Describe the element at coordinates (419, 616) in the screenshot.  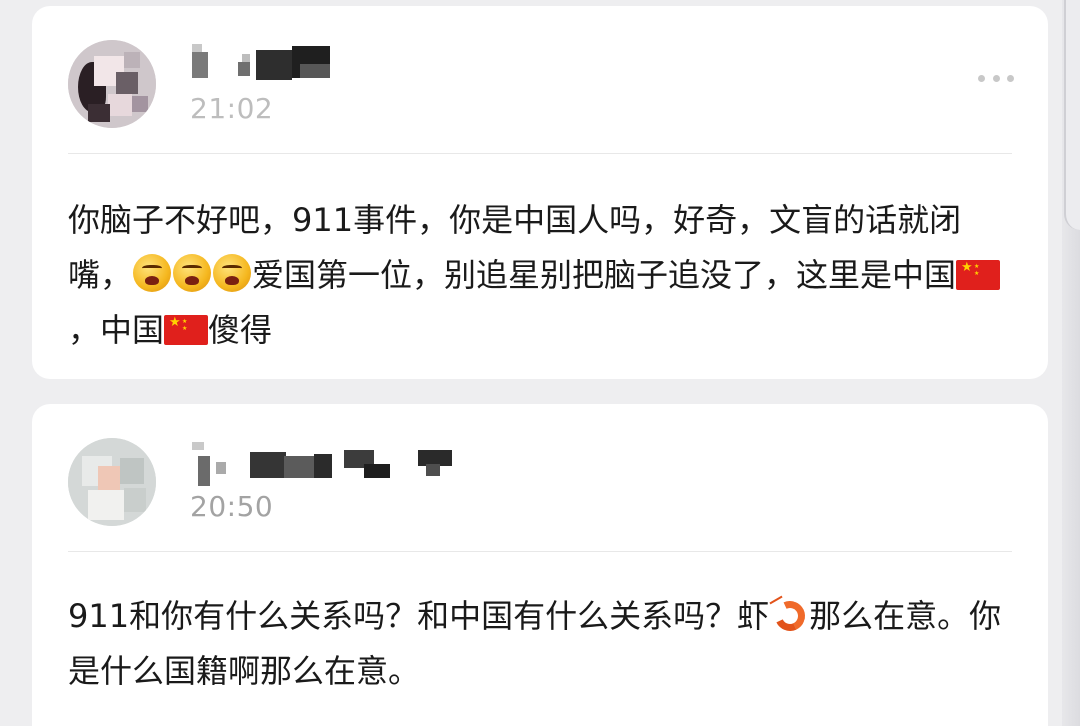
I see `text-segment: 911和你有什么关系吗？和中国有什么关系吗？虾` at that location.